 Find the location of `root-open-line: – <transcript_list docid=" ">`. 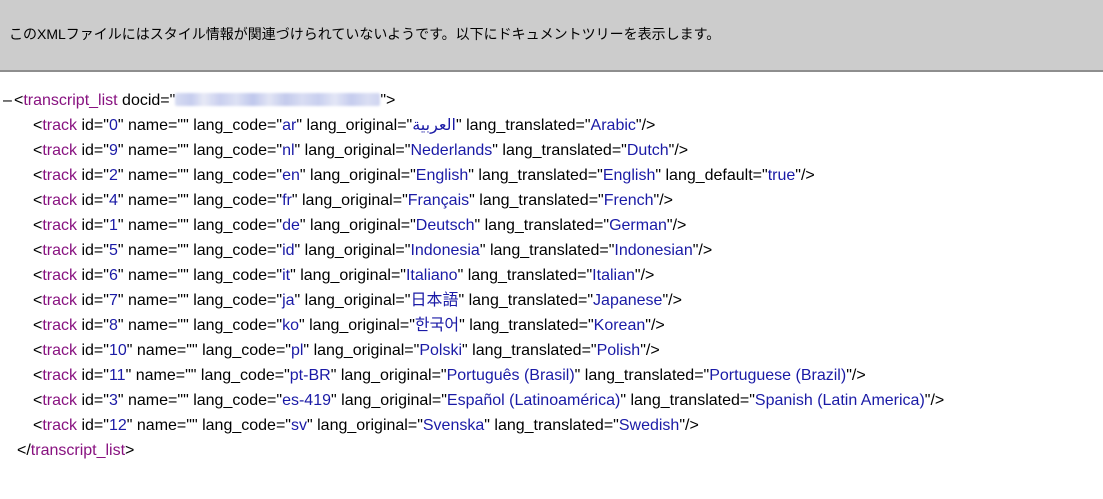

root-open-line: – <transcript_list docid=" "> is located at coordinates (472, 100).